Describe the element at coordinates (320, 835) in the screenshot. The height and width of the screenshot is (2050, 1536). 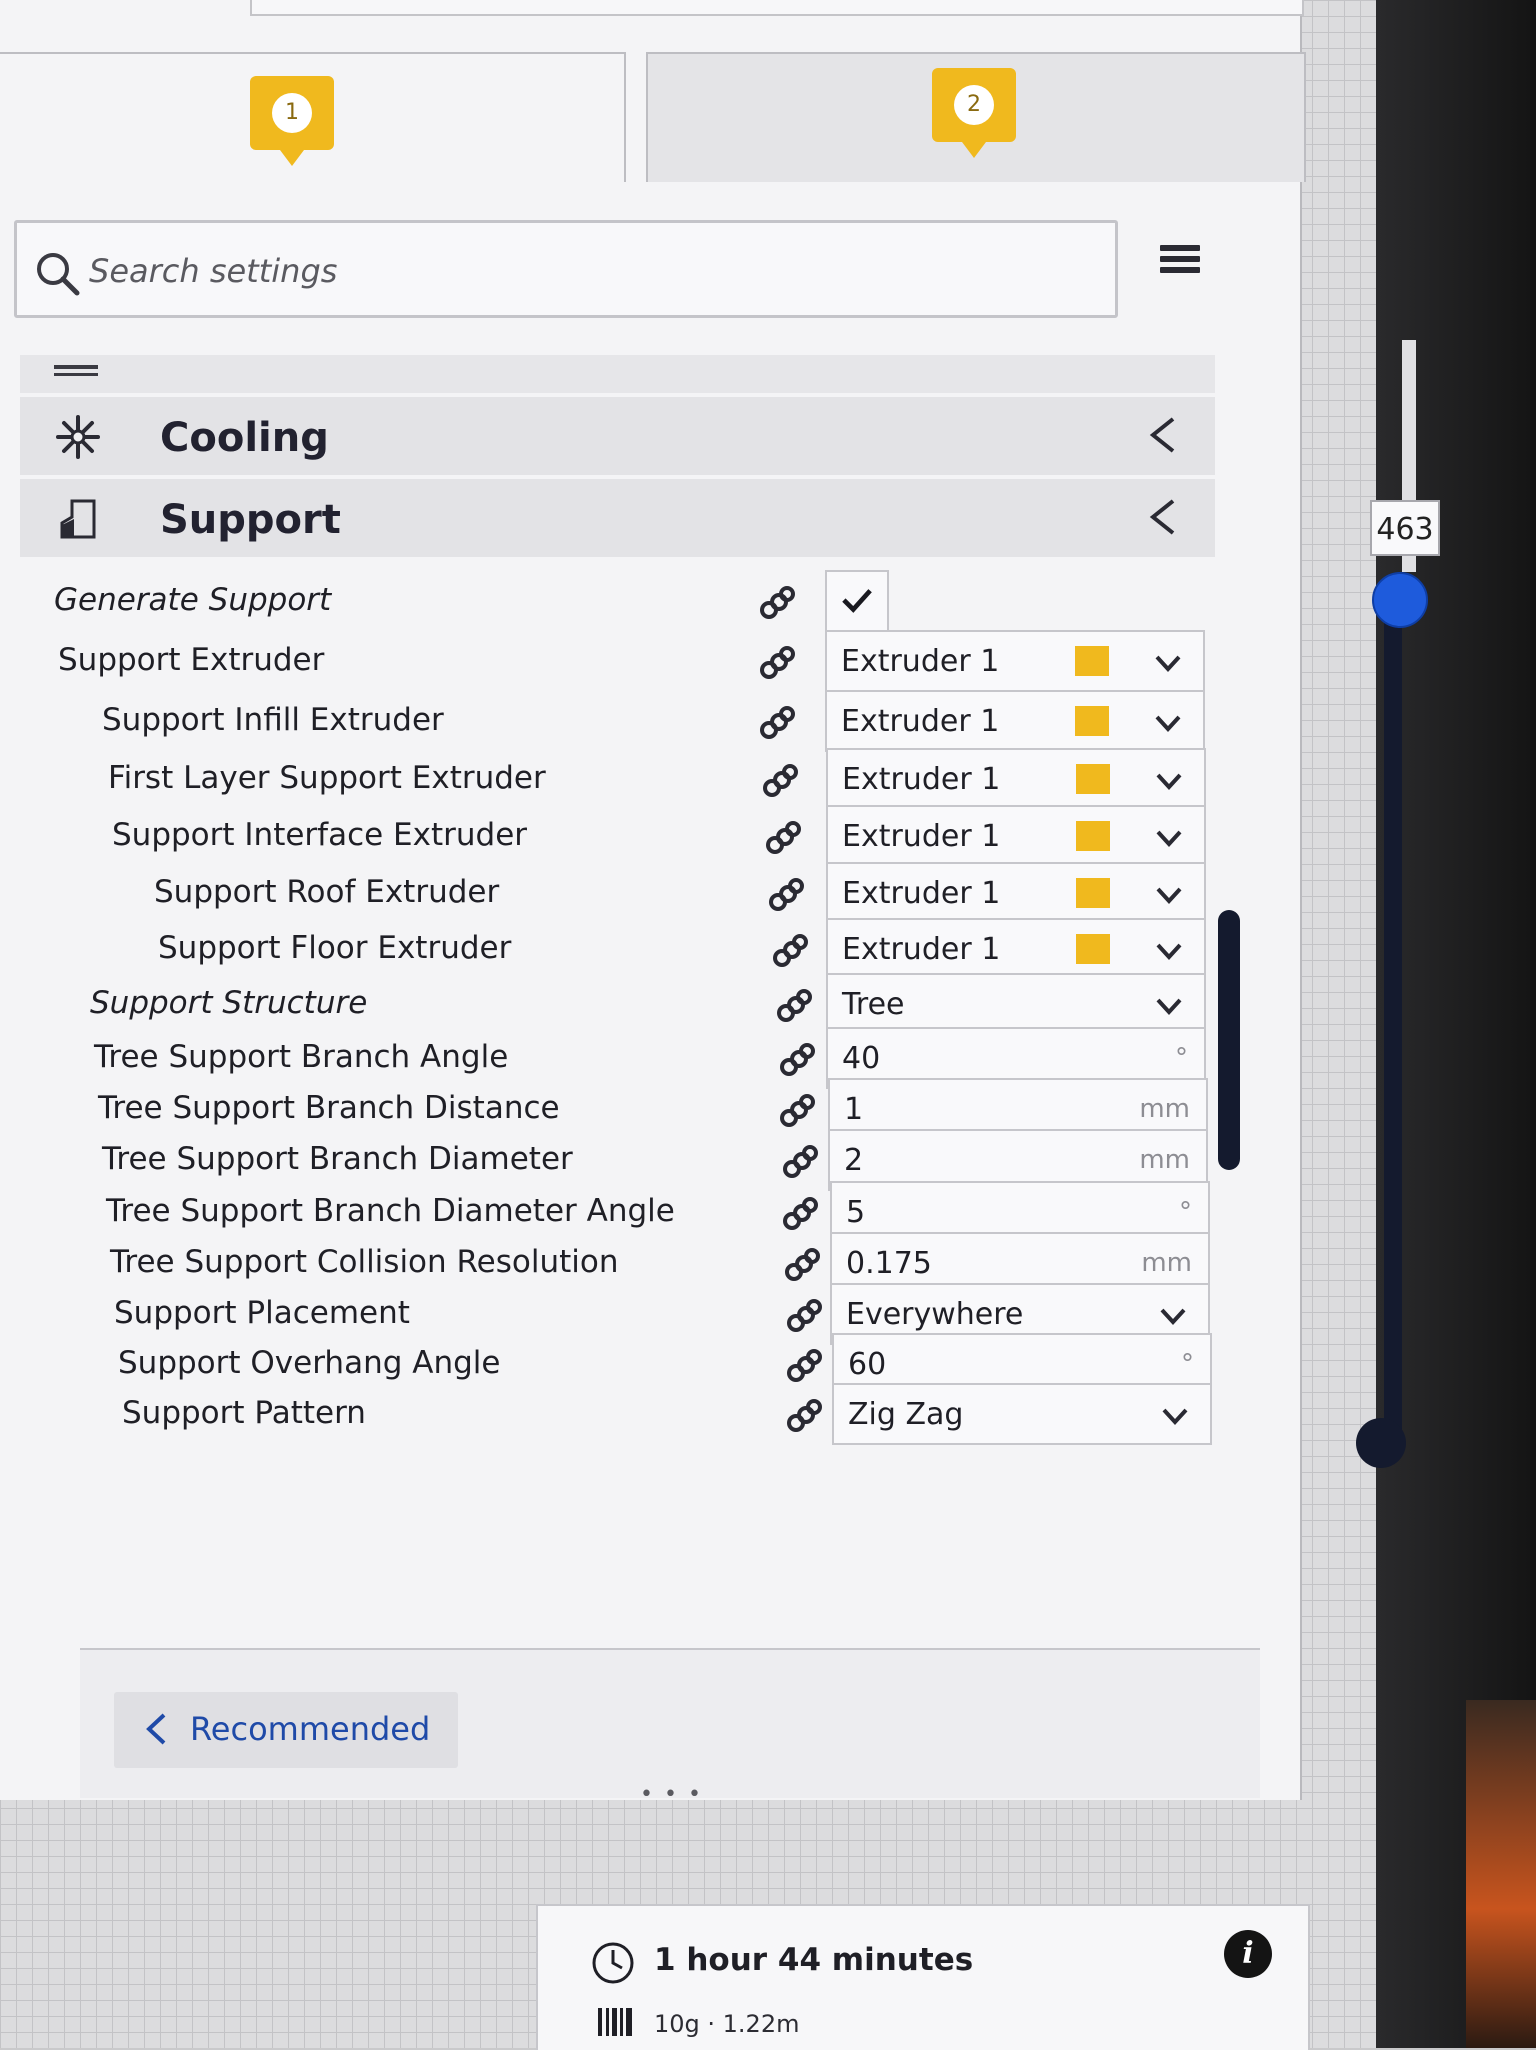
I see `setting-label: Support Interface Extruder` at that location.